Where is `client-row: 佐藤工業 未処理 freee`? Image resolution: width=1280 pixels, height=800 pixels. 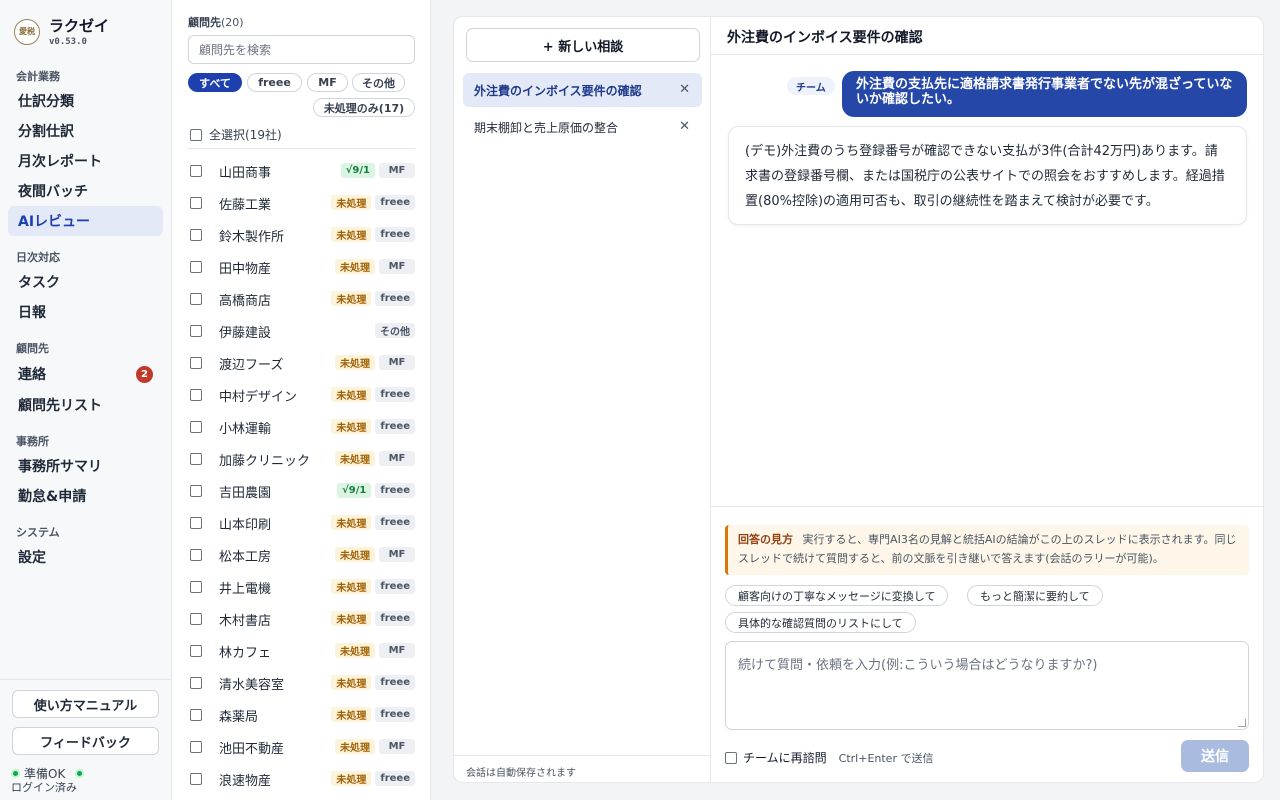 client-row: 佐藤工業 未処理 freee is located at coordinates (301, 203).